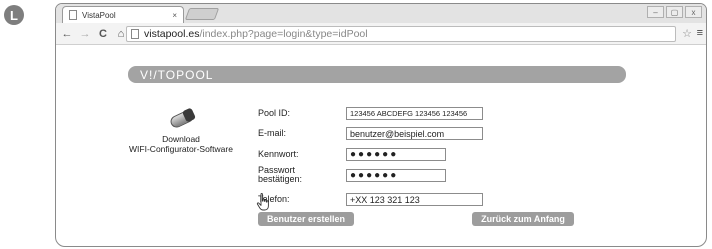 The image size is (712, 249). What do you see at coordinates (278, 154) in the screenshot?
I see `password-label: Kennwort:` at bounding box center [278, 154].